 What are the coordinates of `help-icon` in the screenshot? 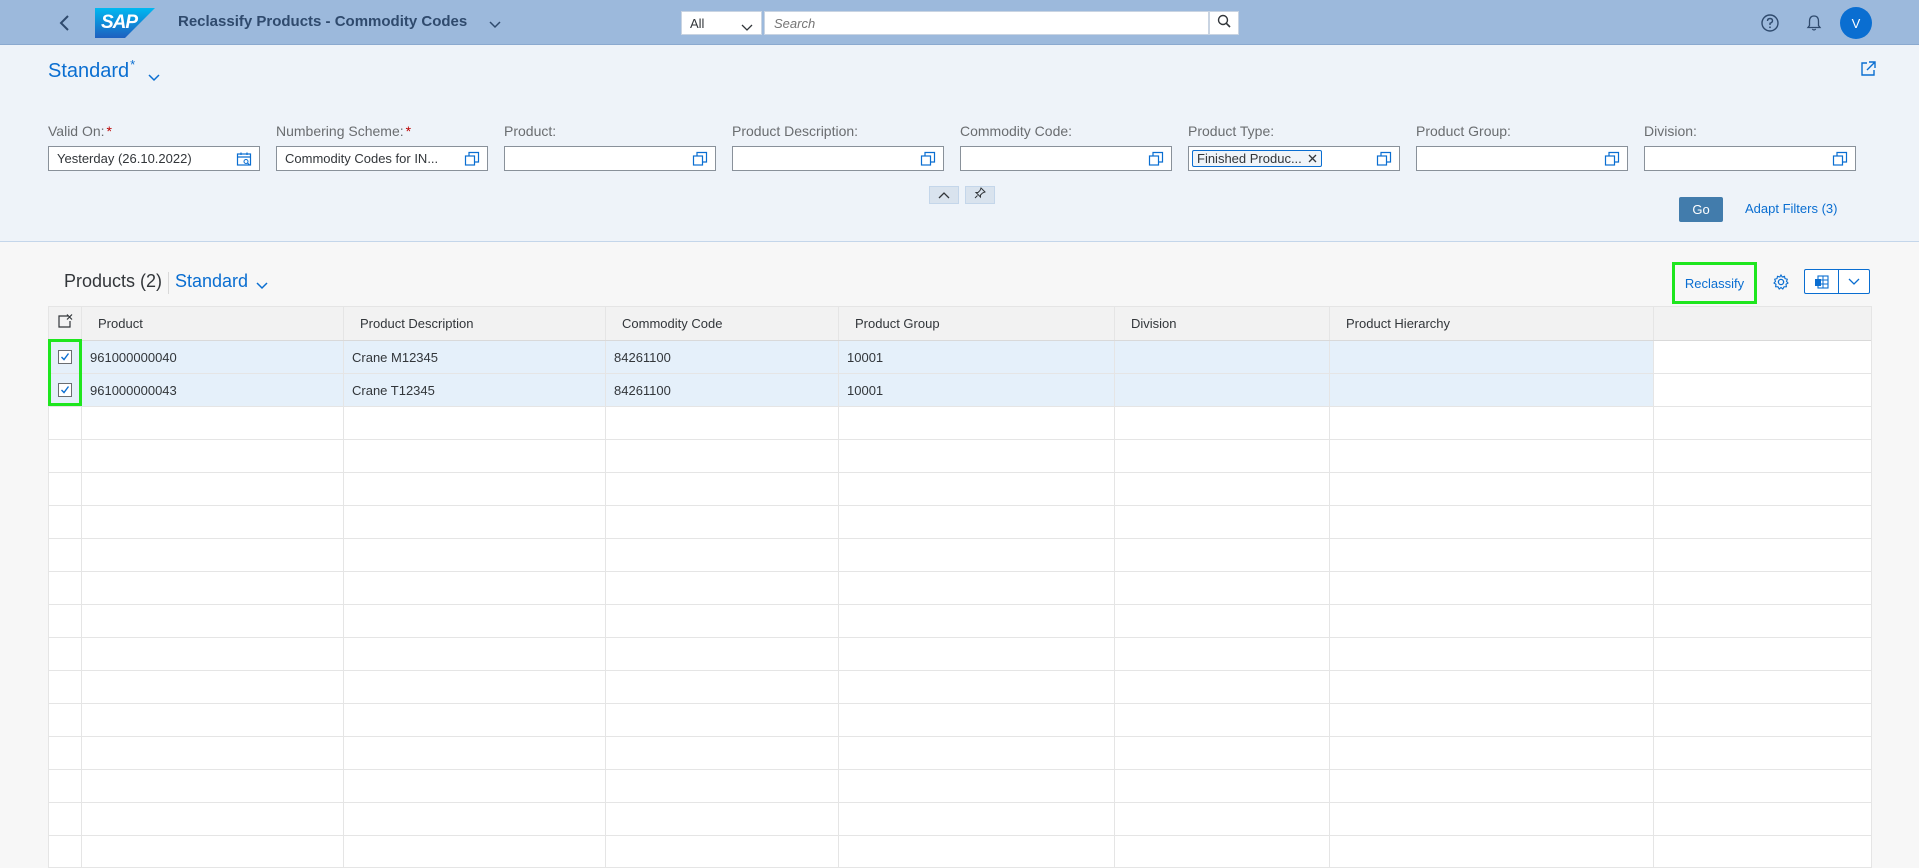 It's located at (1770, 23).